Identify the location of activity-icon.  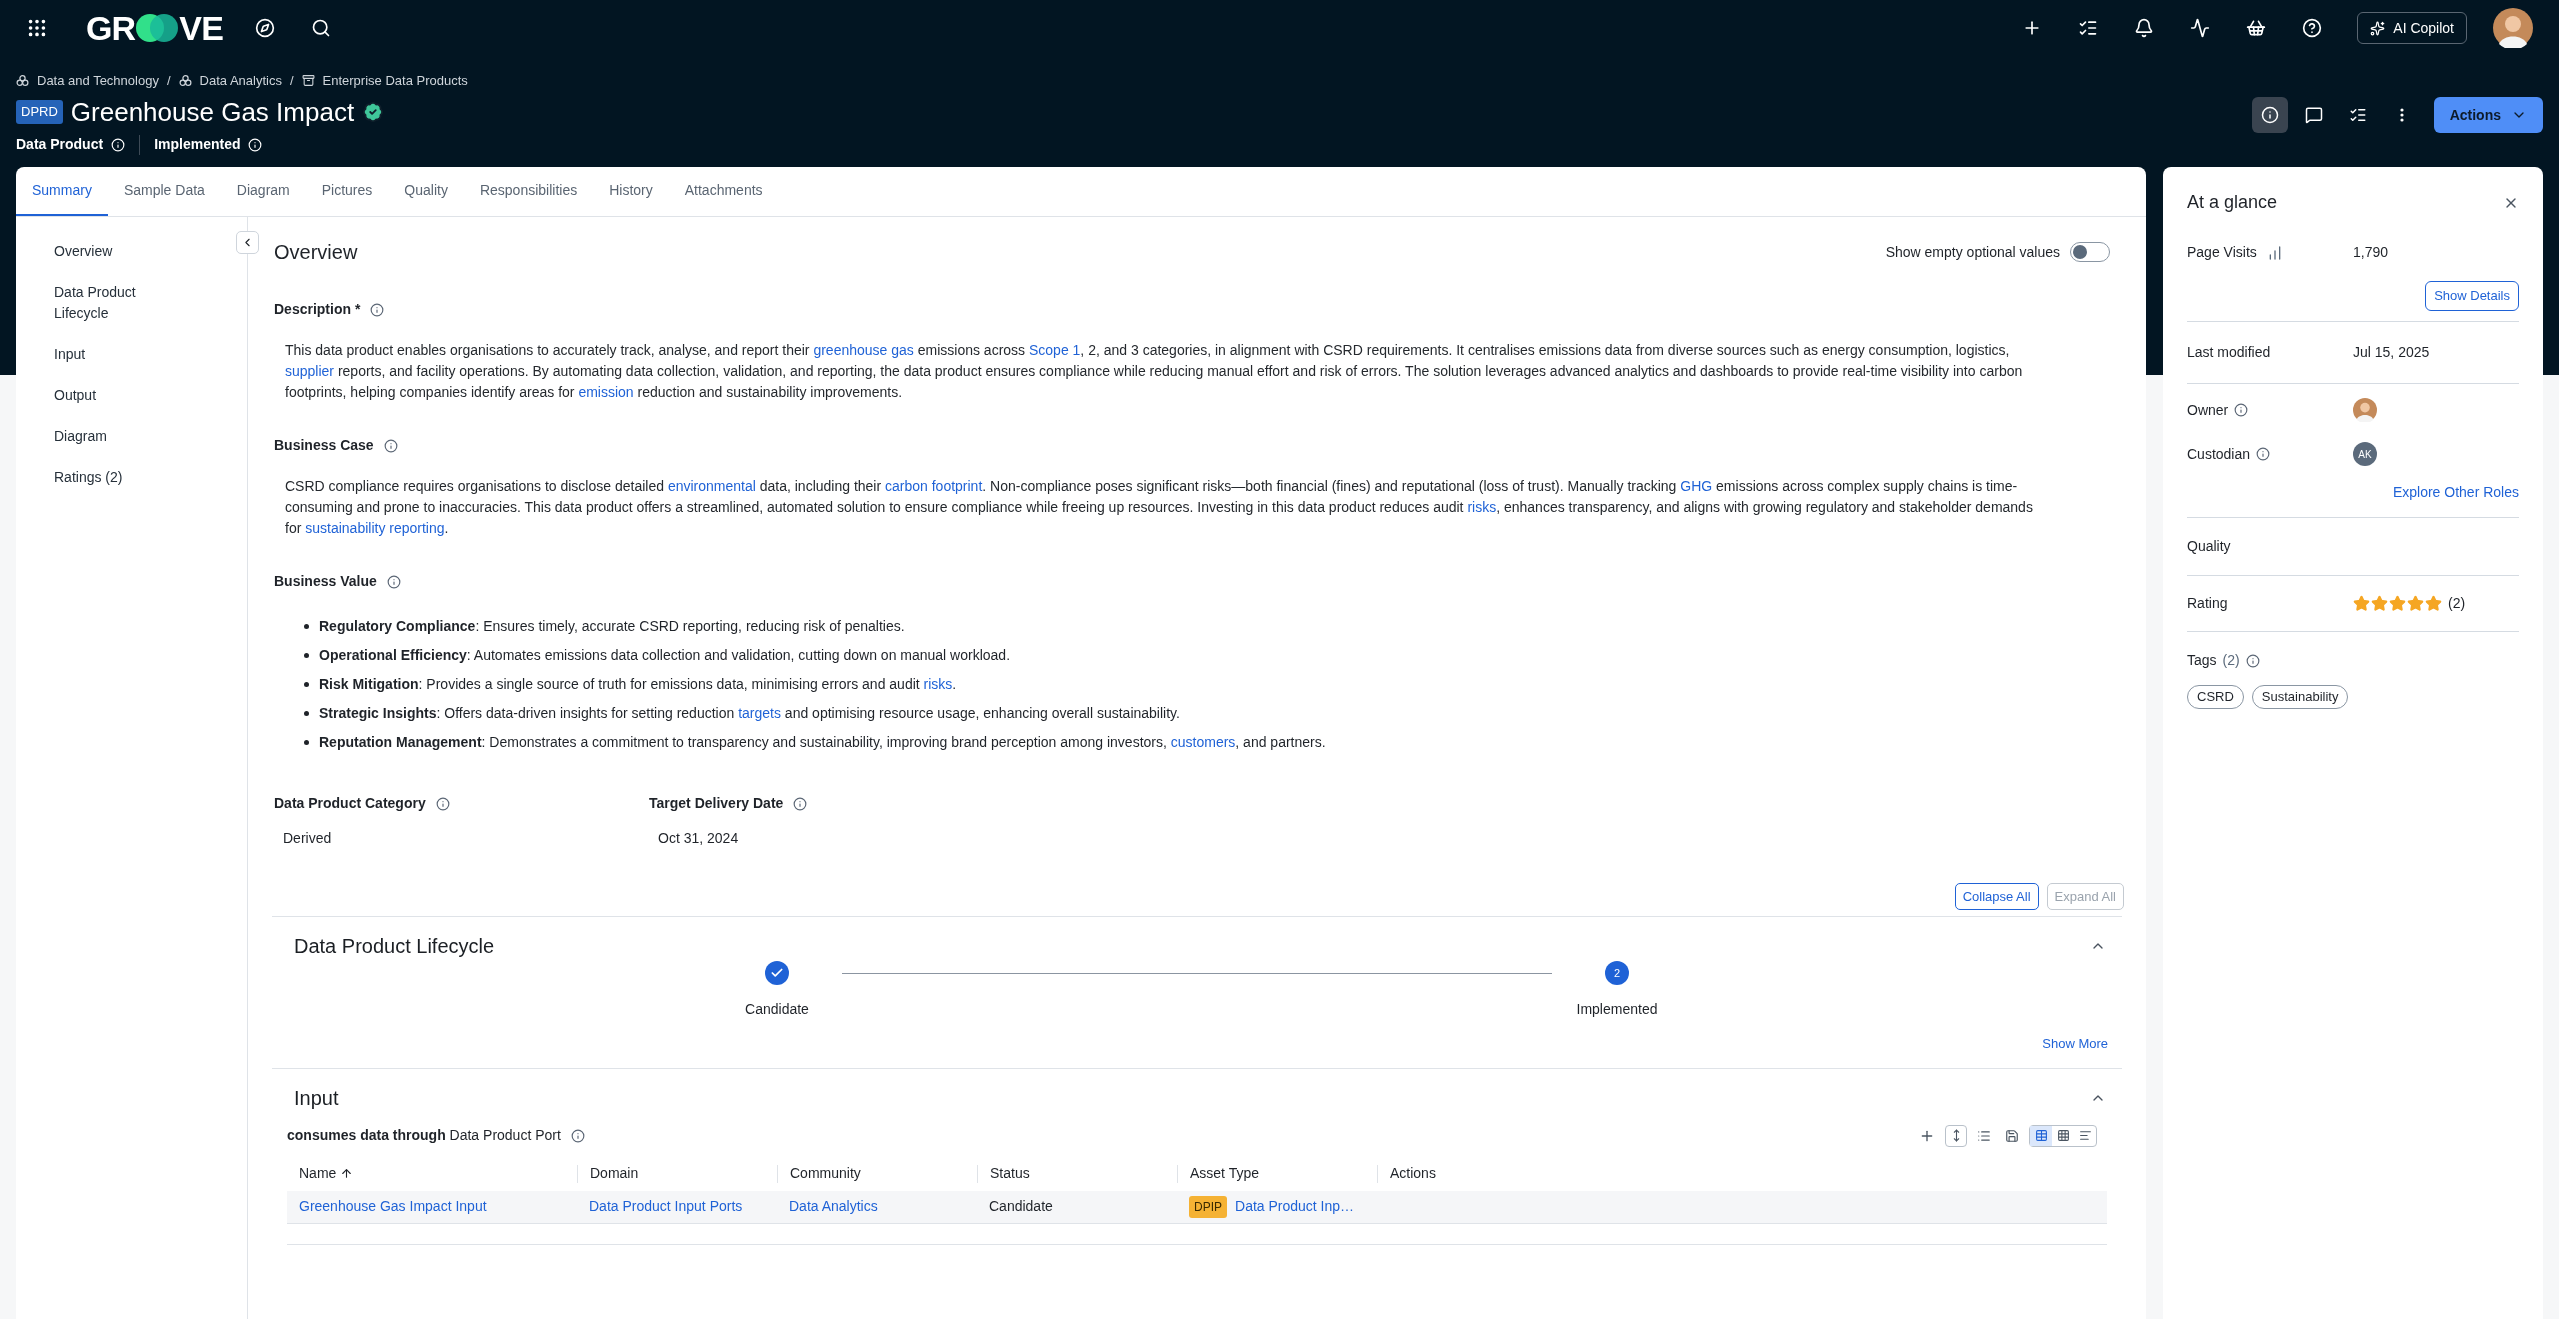
(2200, 28).